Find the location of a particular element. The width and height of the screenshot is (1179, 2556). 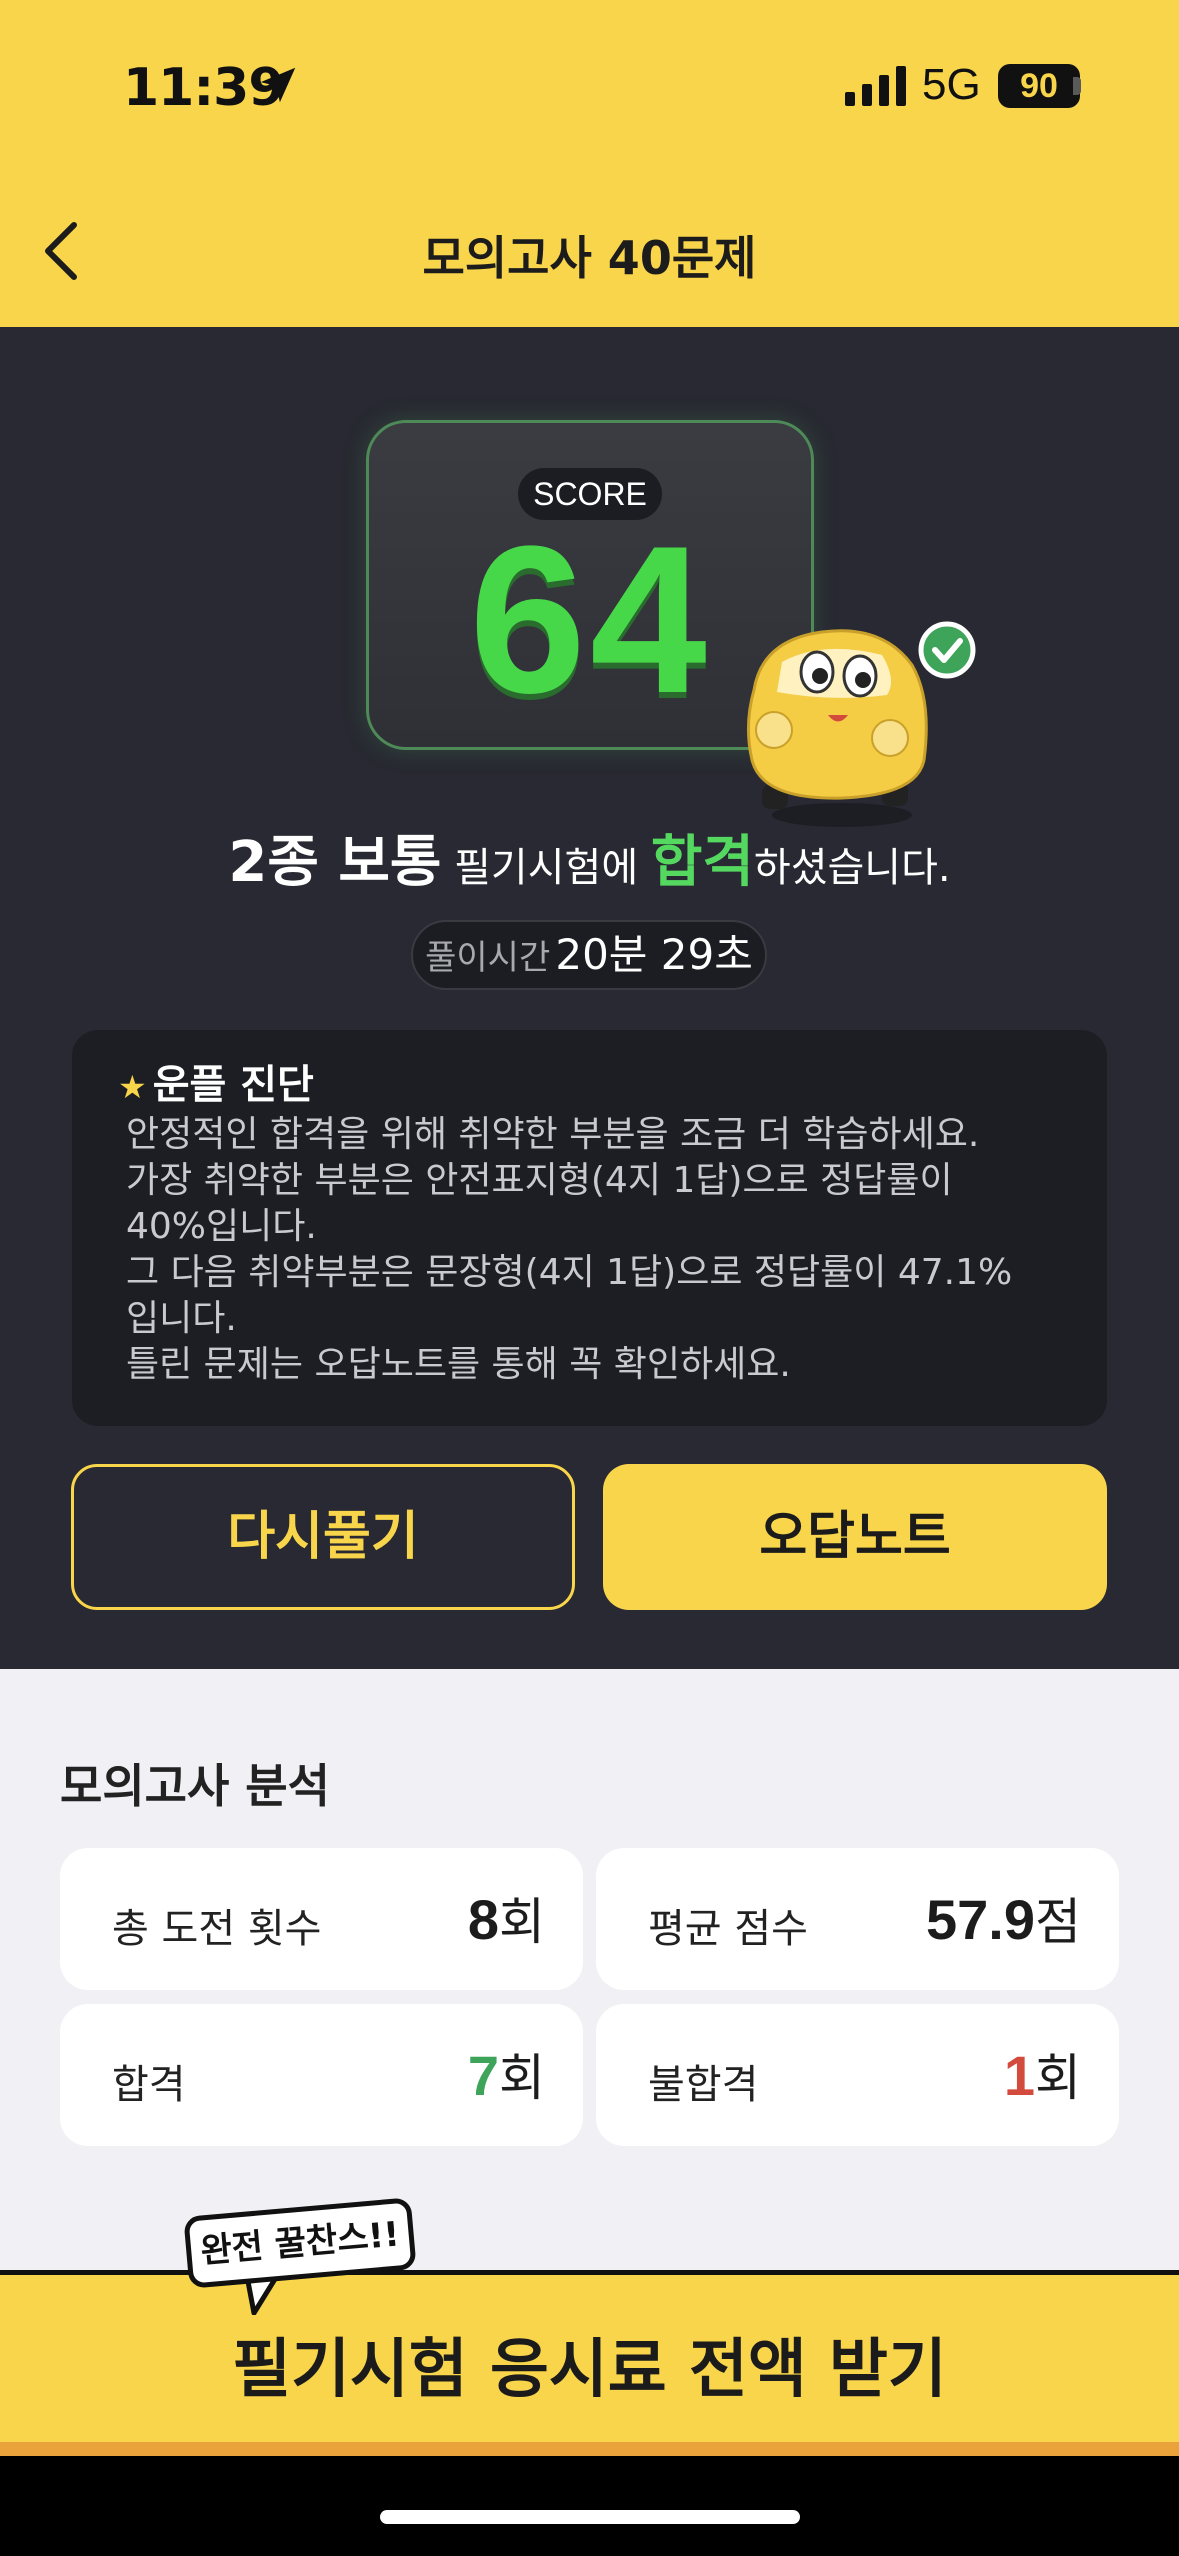

home-indicator-area is located at coordinates (589, 2506).